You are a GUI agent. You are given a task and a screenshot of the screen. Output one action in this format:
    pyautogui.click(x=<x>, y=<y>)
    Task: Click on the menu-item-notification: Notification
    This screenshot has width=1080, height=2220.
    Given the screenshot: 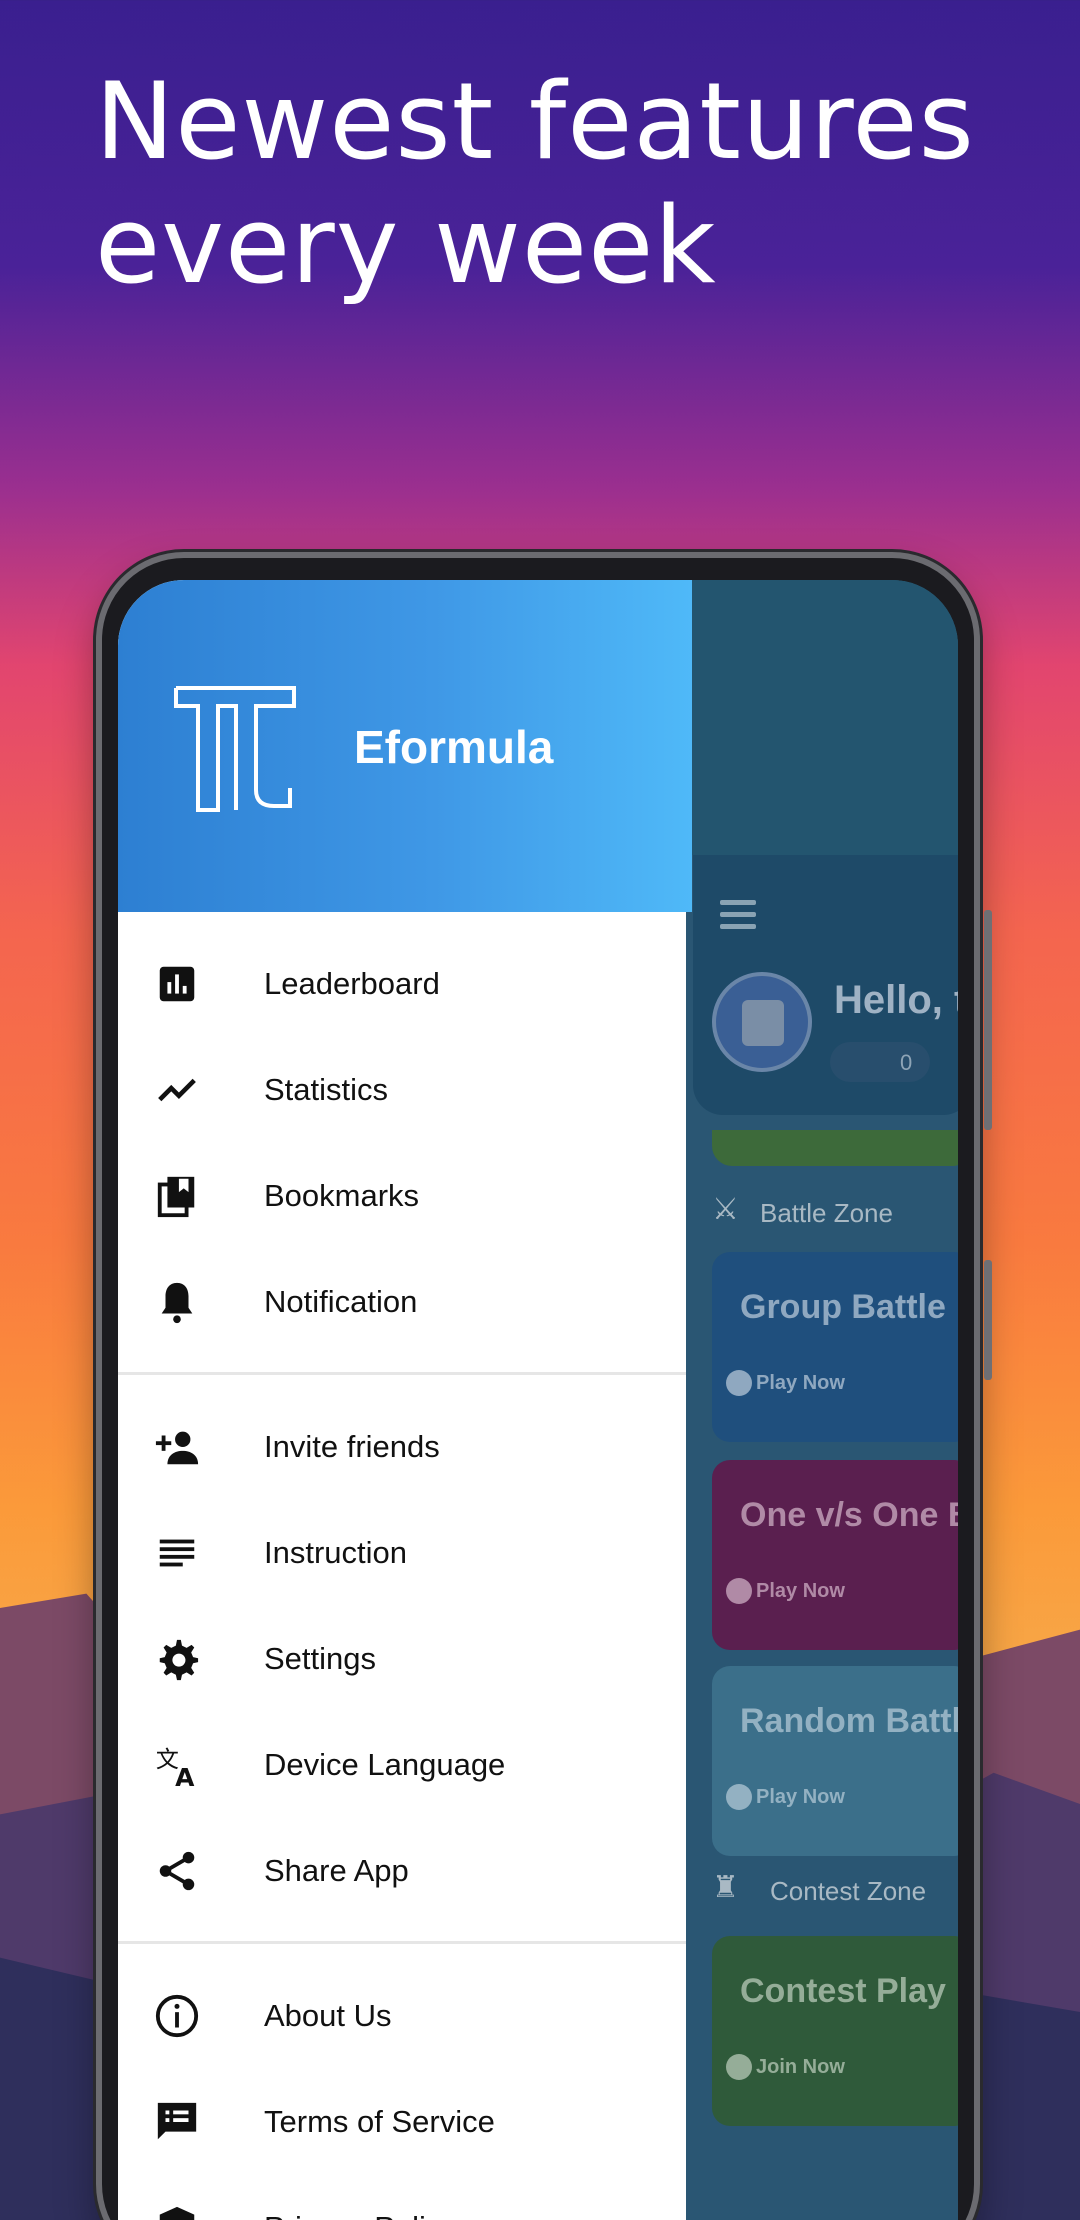 What is the action you would take?
    pyautogui.click(x=402, y=1301)
    